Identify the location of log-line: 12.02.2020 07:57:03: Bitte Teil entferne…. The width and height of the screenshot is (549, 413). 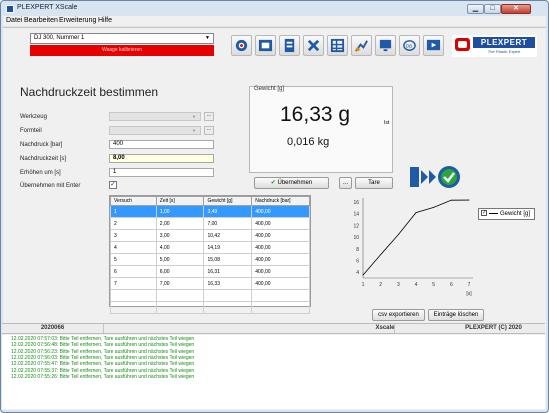
(103, 339).